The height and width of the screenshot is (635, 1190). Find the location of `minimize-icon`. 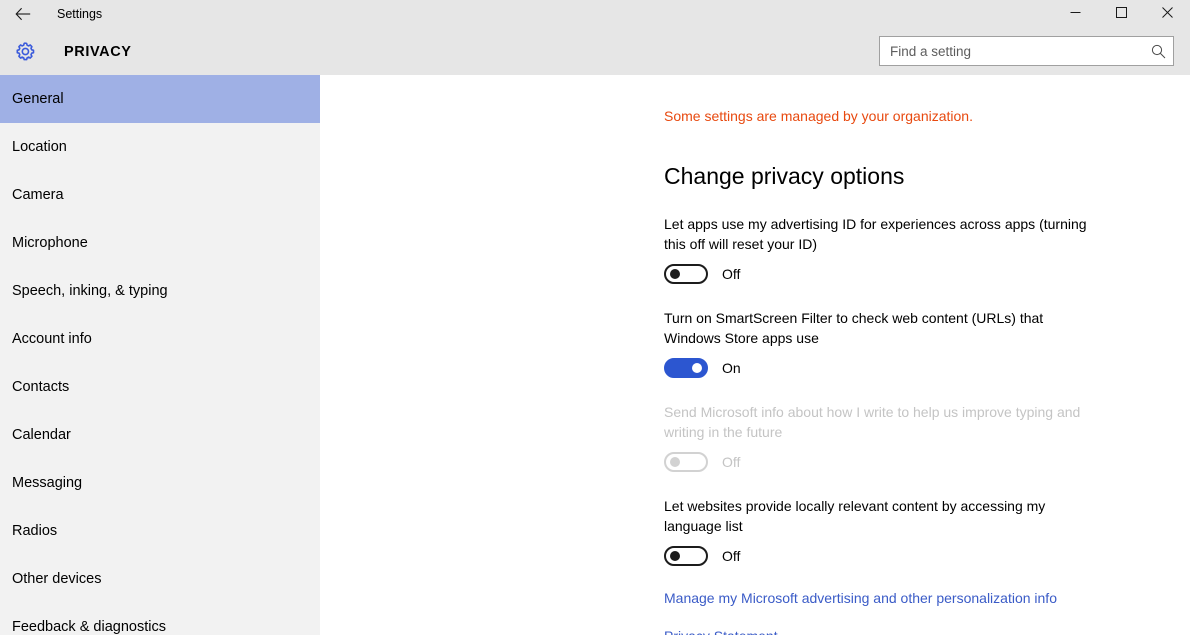

minimize-icon is located at coordinates (1075, 14).